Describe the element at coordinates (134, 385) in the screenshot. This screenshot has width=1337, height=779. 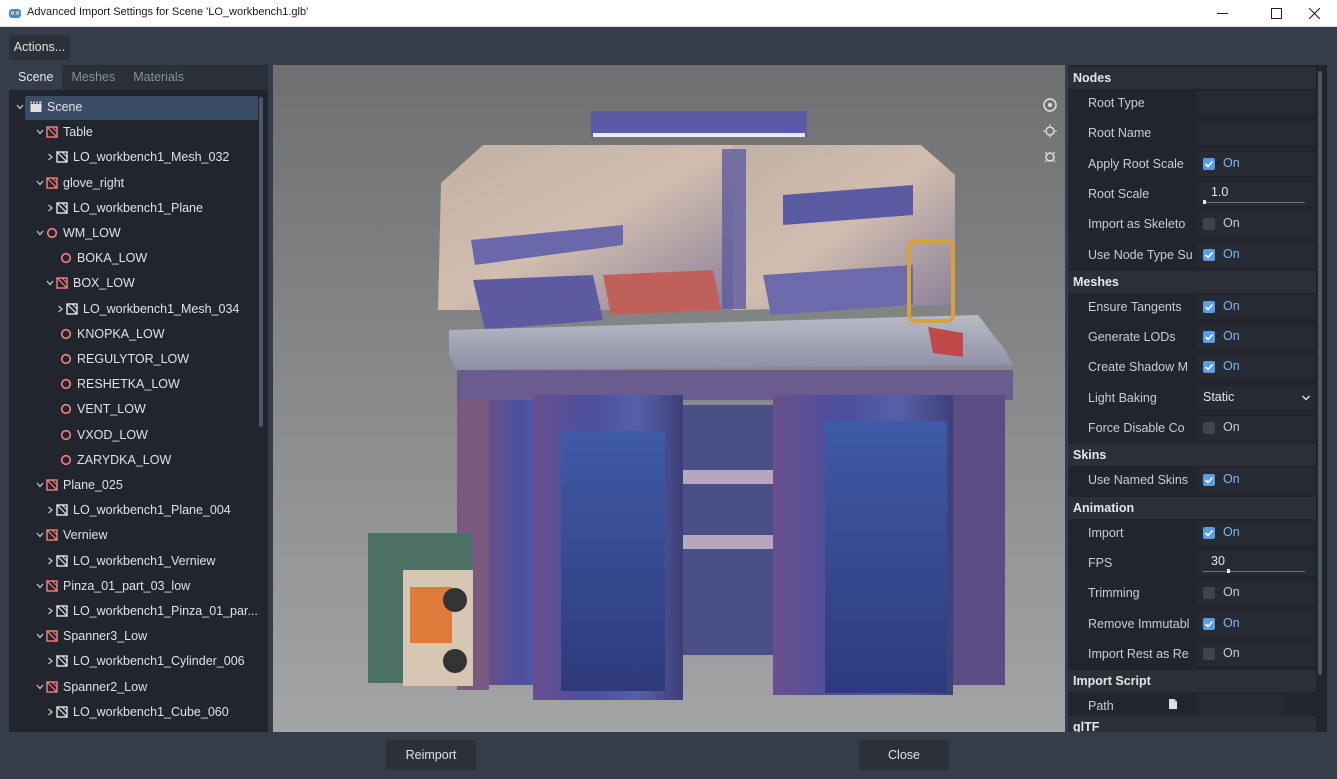
I see `tree-item: RESHETKA_LOW` at that location.